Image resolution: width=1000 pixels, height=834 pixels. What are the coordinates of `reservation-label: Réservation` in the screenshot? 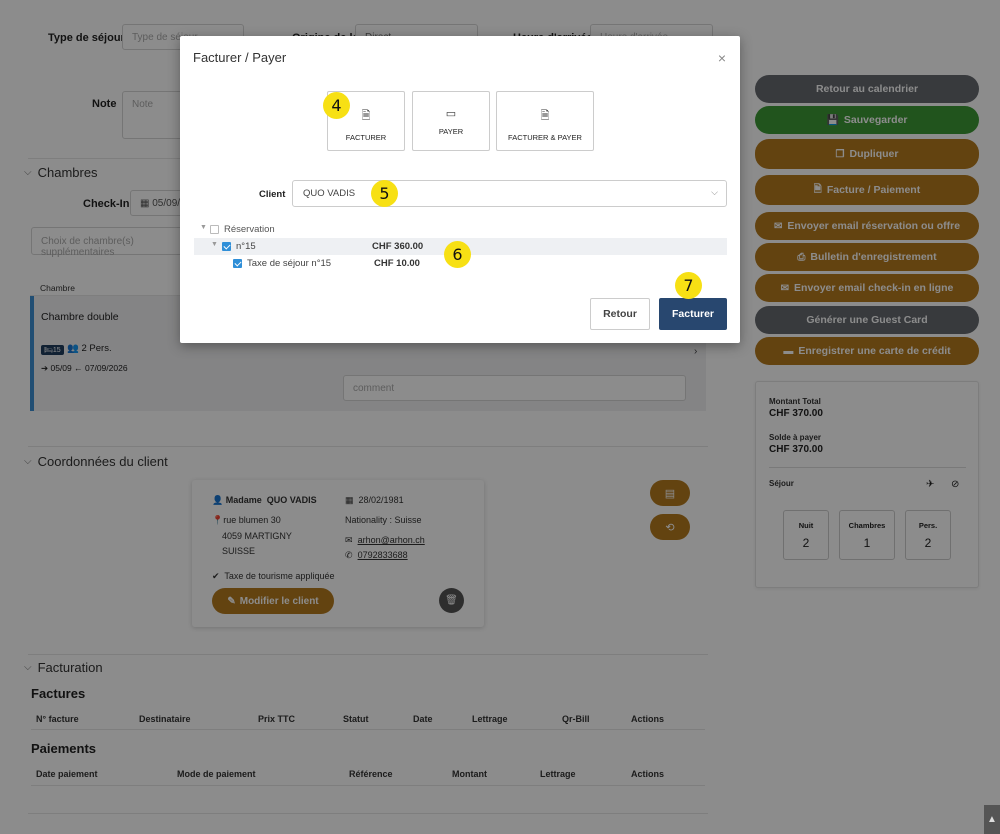 It's located at (249, 229).